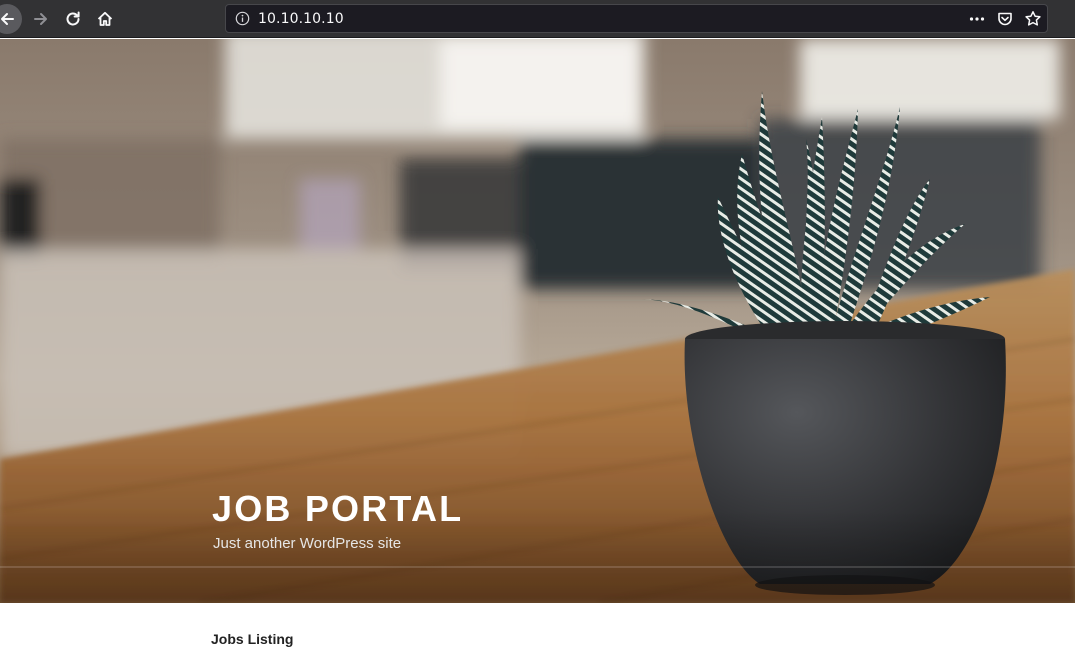 This screenshot has height=672, width=1075. What do you see at coordinates (307, 543) in the screenshot?
I see `site-description: Just another WordPress site` at bounding box center [307, 543].